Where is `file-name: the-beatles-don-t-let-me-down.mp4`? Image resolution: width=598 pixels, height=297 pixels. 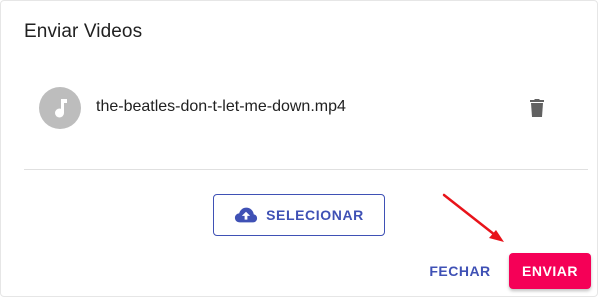
file-name: the-beatles-don-t-let-me-down.mp4 is located at coordinates (221, 106).